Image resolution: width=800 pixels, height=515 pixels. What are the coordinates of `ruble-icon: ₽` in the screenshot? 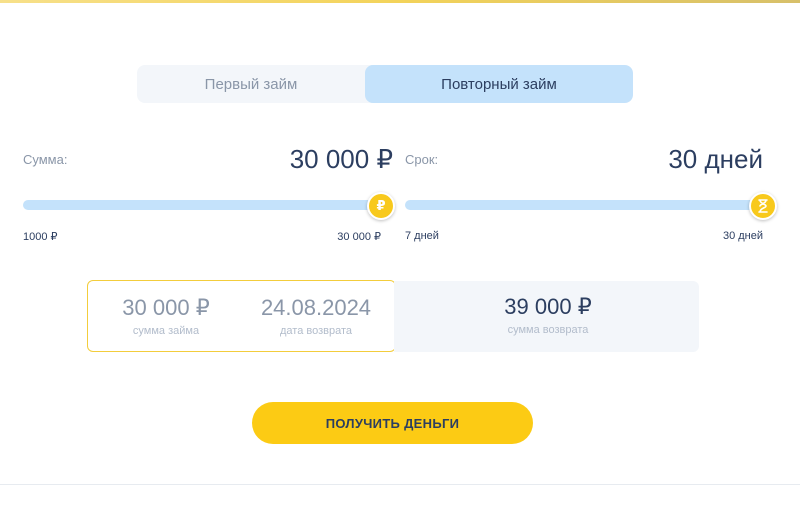 It's located at (381, 205).